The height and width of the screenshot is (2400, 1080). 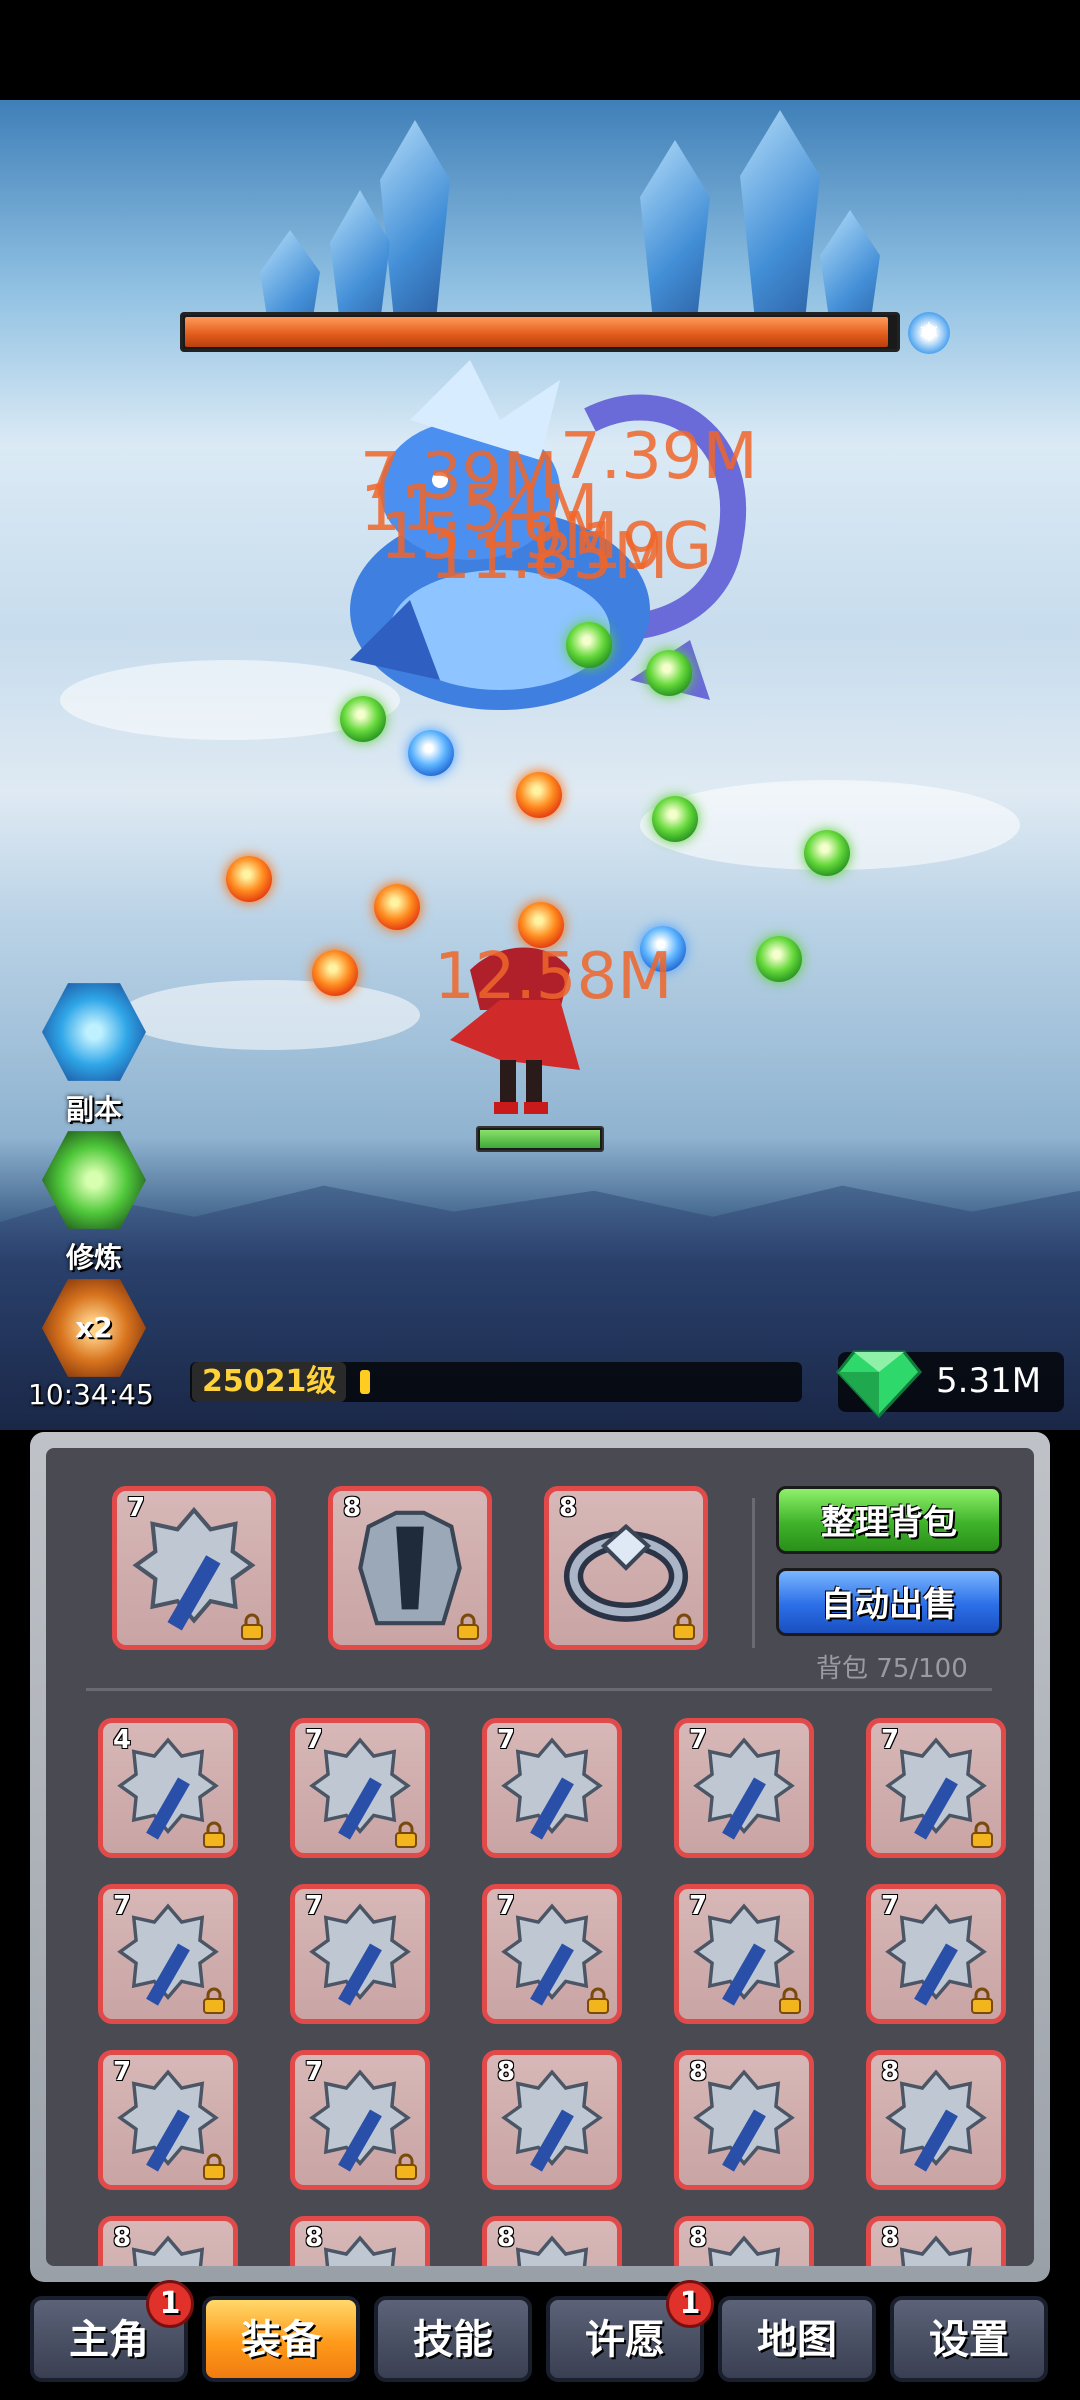 I want to click on tab-settings: 设置, so click(x=969, y=2339).